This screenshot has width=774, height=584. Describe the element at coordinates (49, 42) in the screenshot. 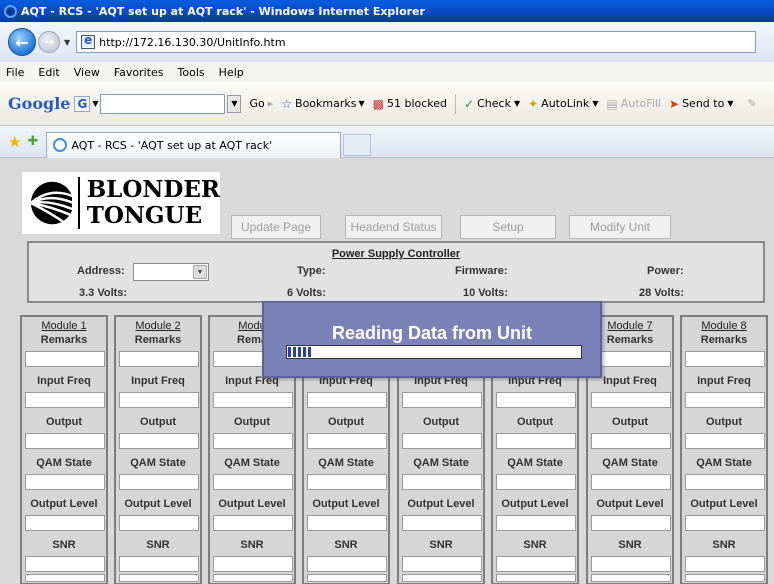

I see `forward-button: →` at that location.